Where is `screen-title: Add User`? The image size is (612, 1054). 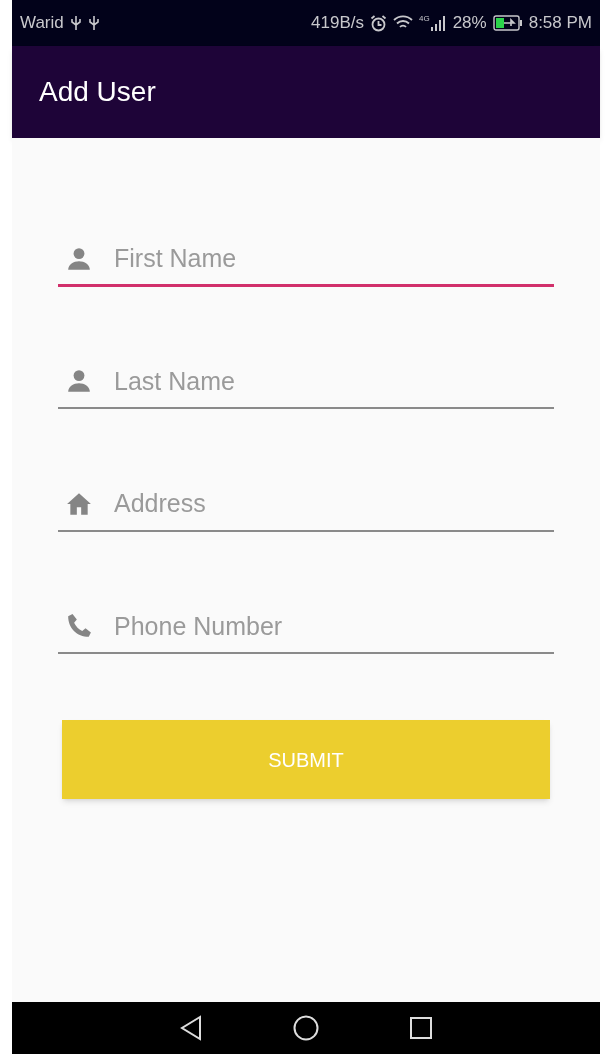 screen-title: Add User is located at coordinates (97, 92).